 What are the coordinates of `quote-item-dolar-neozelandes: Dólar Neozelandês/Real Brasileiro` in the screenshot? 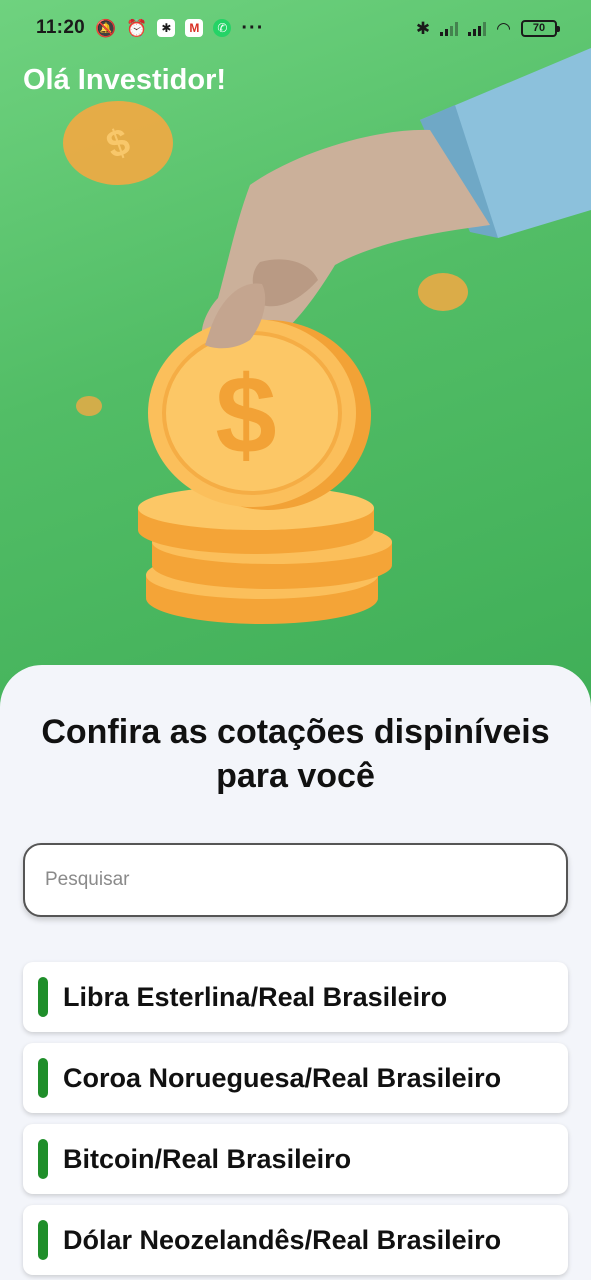 It's located at (295, 1240).